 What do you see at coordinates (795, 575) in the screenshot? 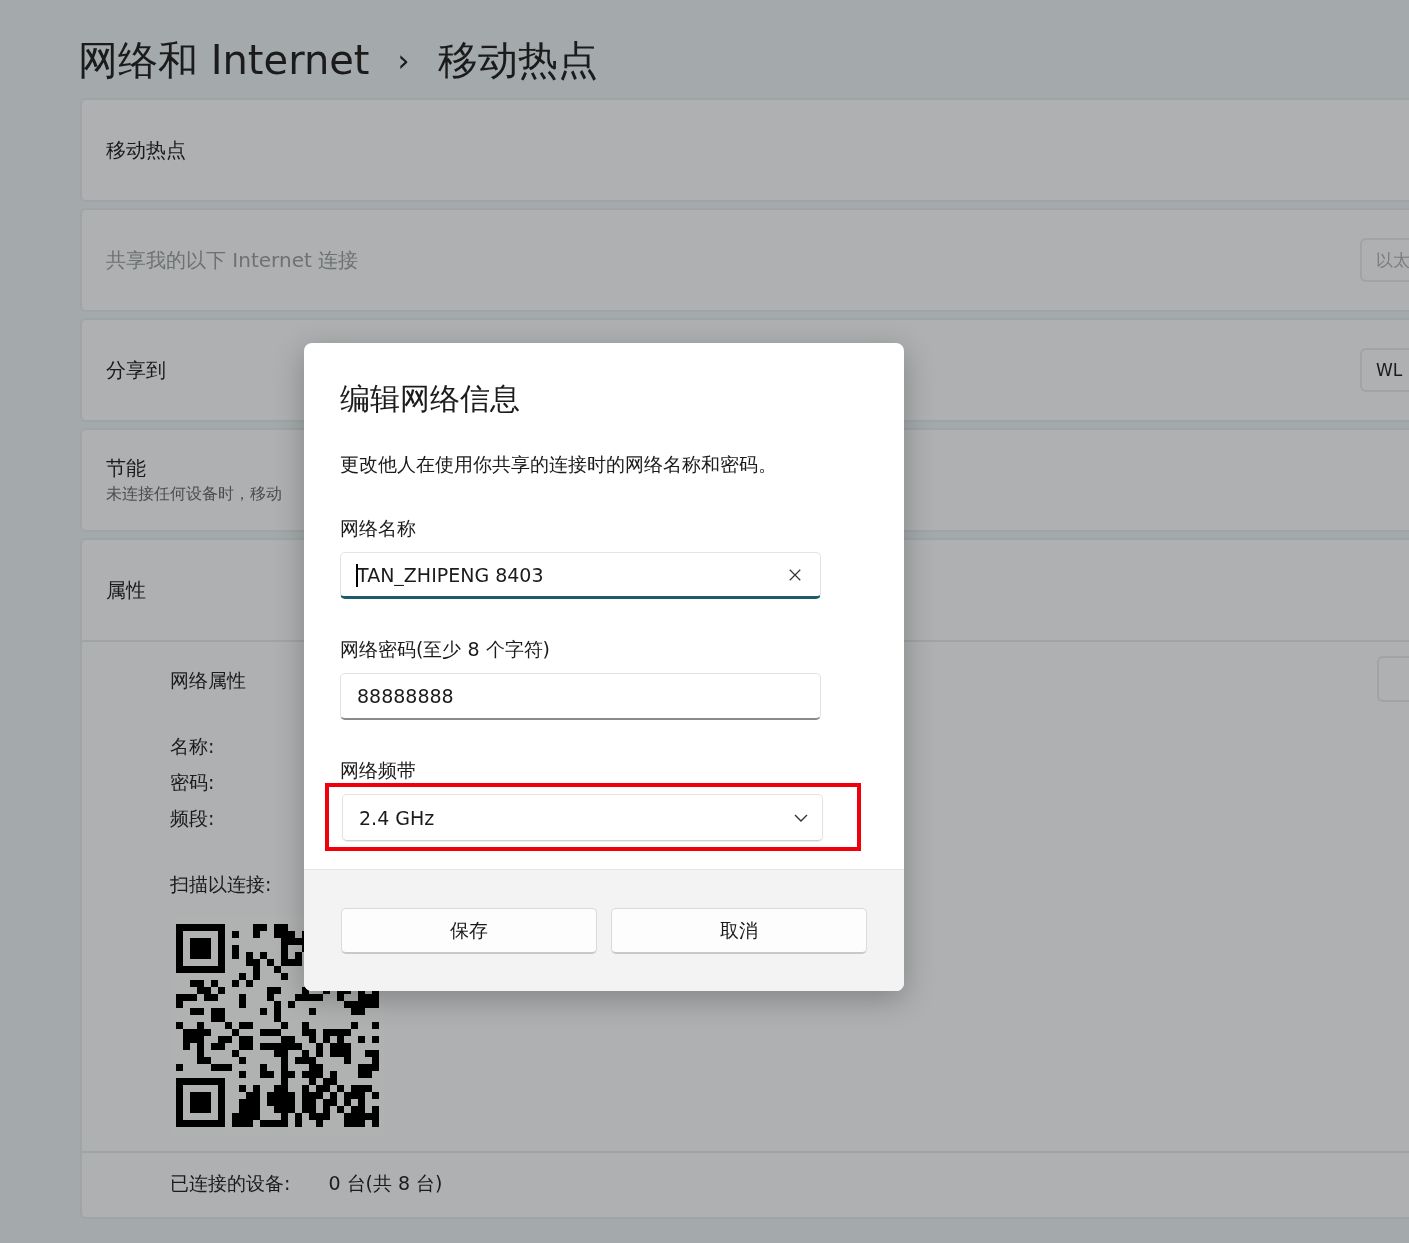
I see `clear-icon` at bounding box center [795, 575].